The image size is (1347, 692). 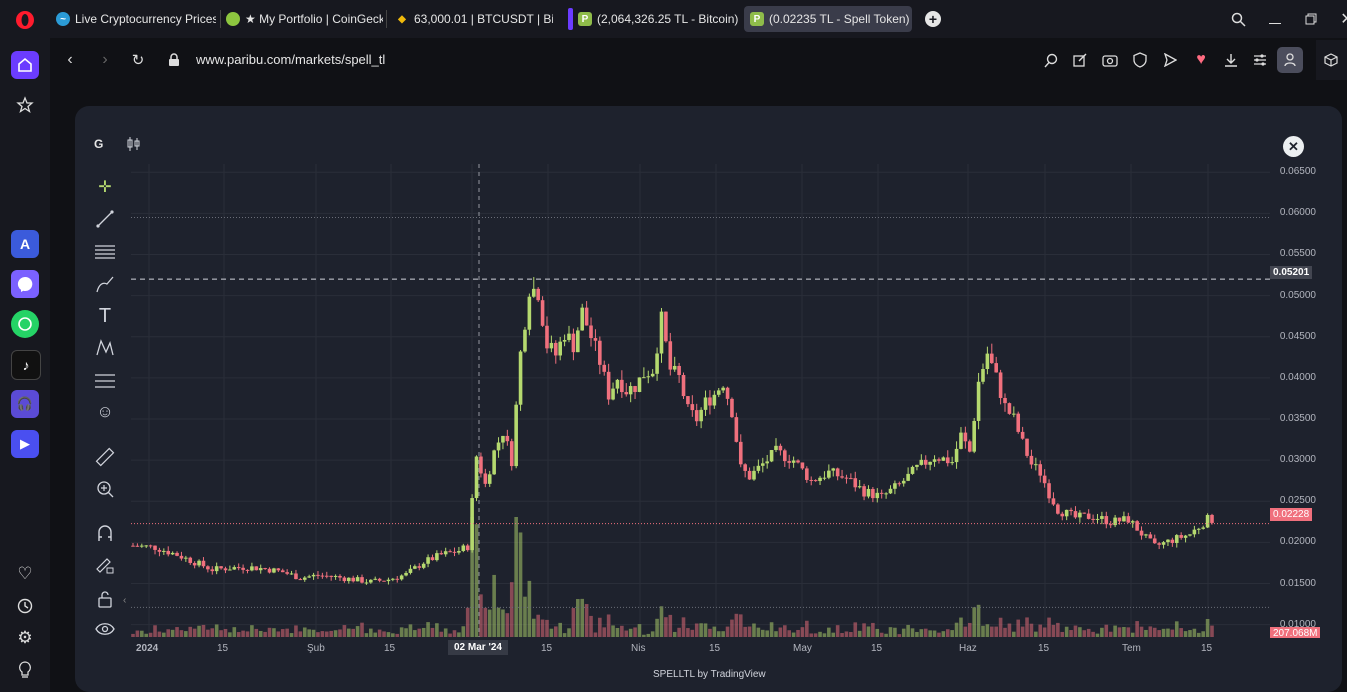 I want to click on x-axis-tick-label: Haz, so click(x=968, y=648).